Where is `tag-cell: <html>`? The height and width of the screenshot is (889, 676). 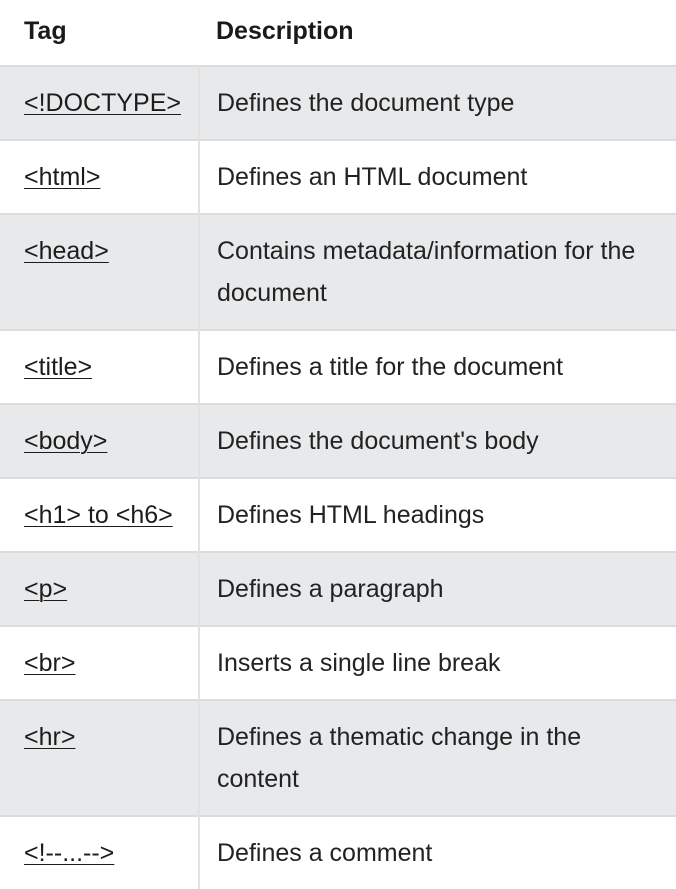
tag-cell: <html> is located at coordinates (100, 176).